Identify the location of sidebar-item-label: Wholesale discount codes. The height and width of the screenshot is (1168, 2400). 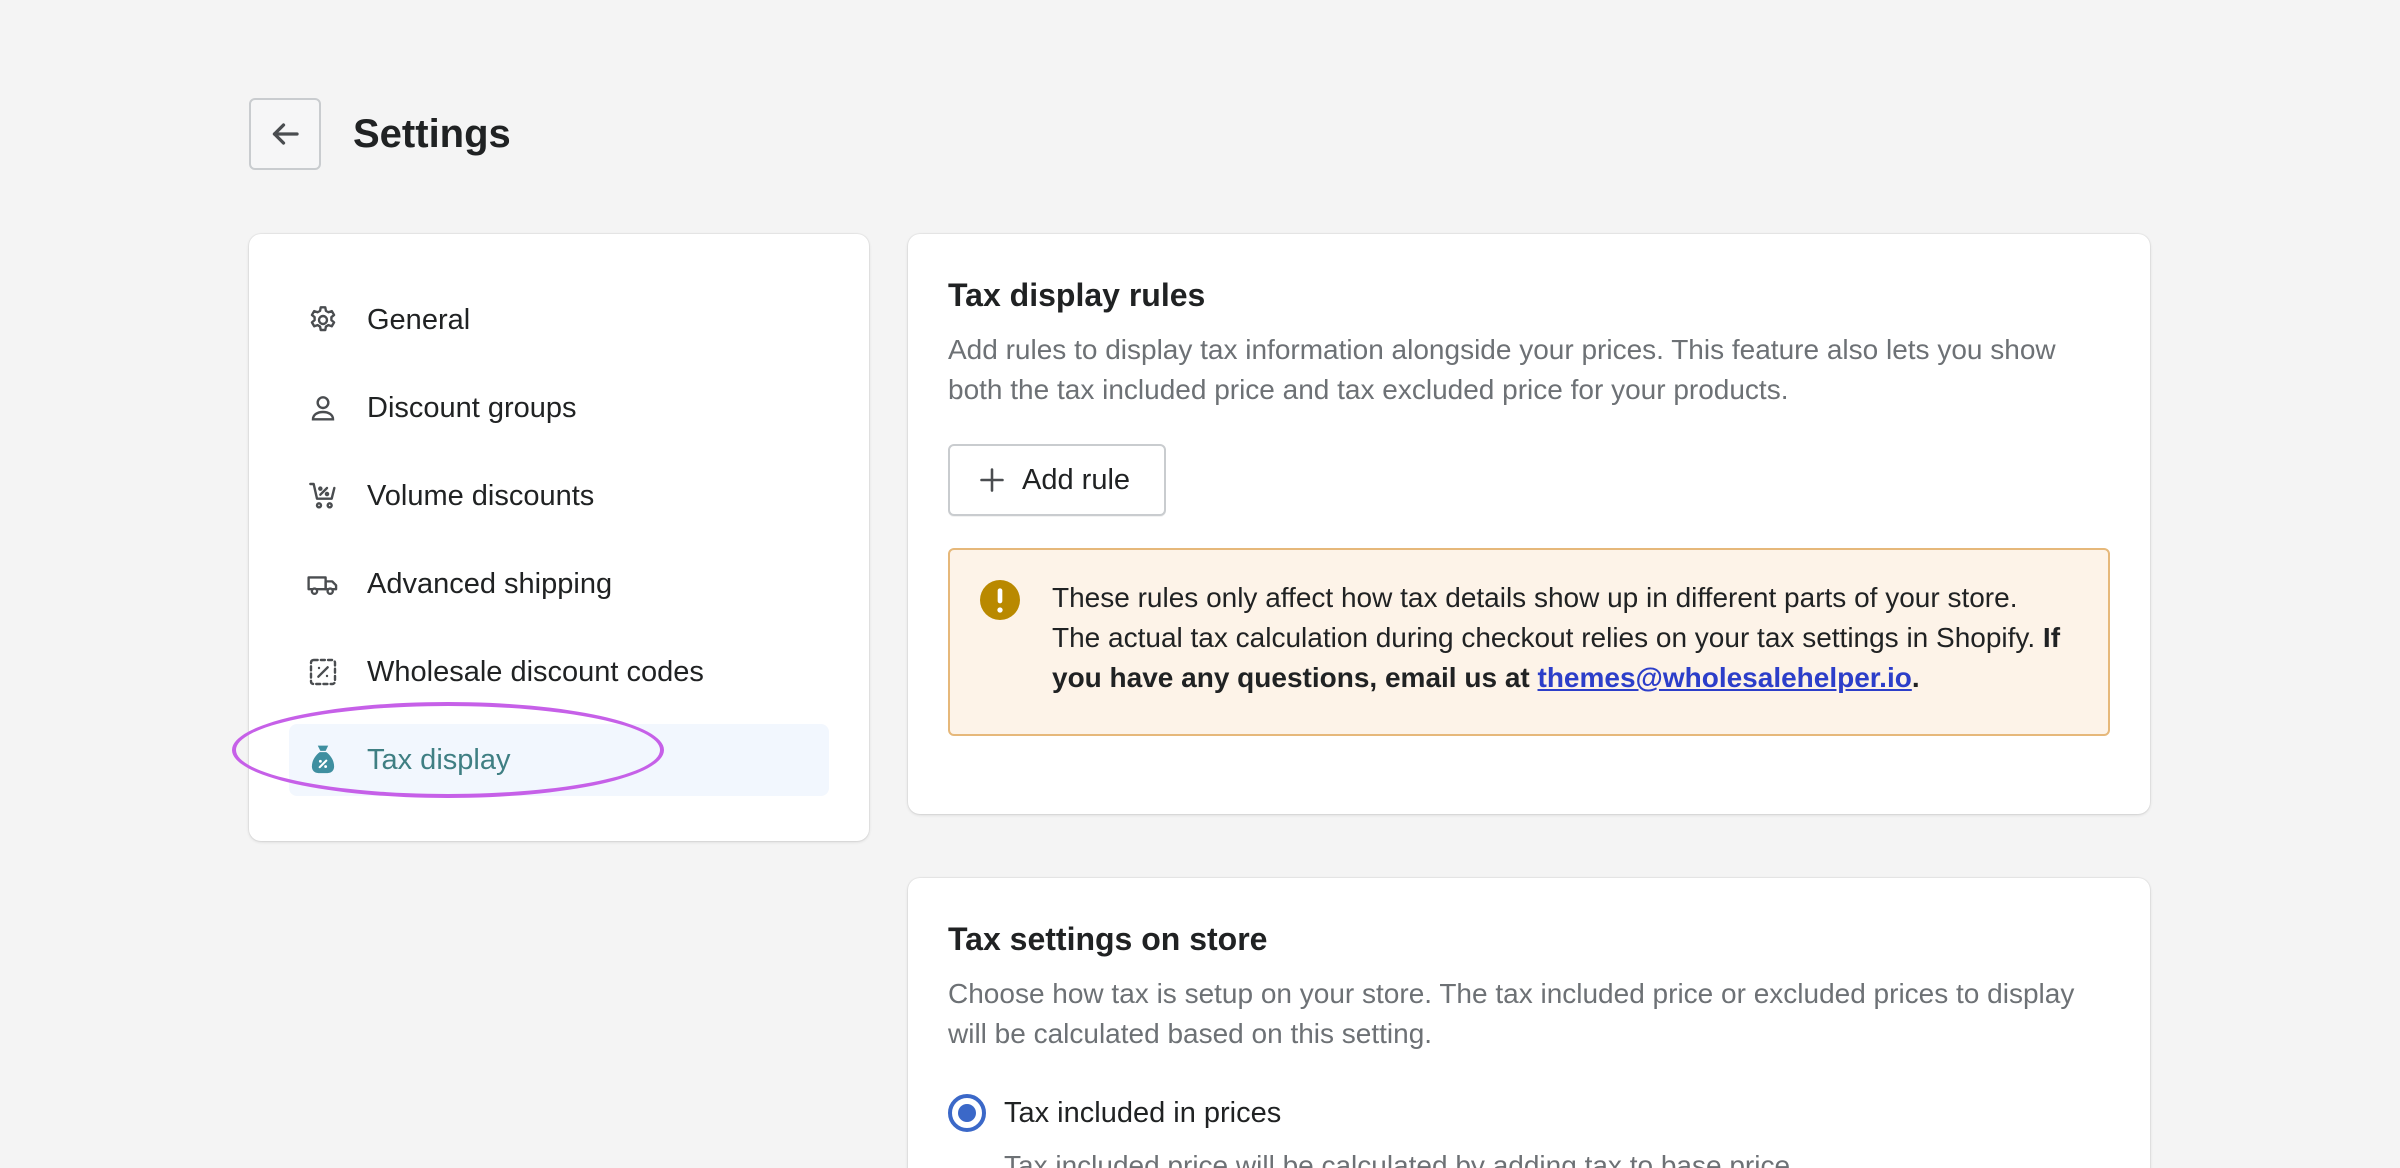
(535, 671).